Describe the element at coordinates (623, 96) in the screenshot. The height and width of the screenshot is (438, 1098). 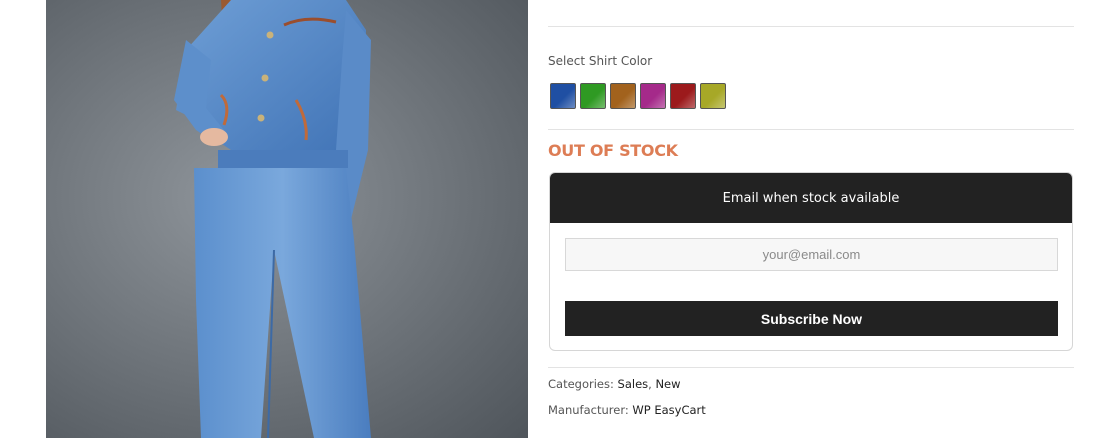
I see `color-swatch-brown` at that location.